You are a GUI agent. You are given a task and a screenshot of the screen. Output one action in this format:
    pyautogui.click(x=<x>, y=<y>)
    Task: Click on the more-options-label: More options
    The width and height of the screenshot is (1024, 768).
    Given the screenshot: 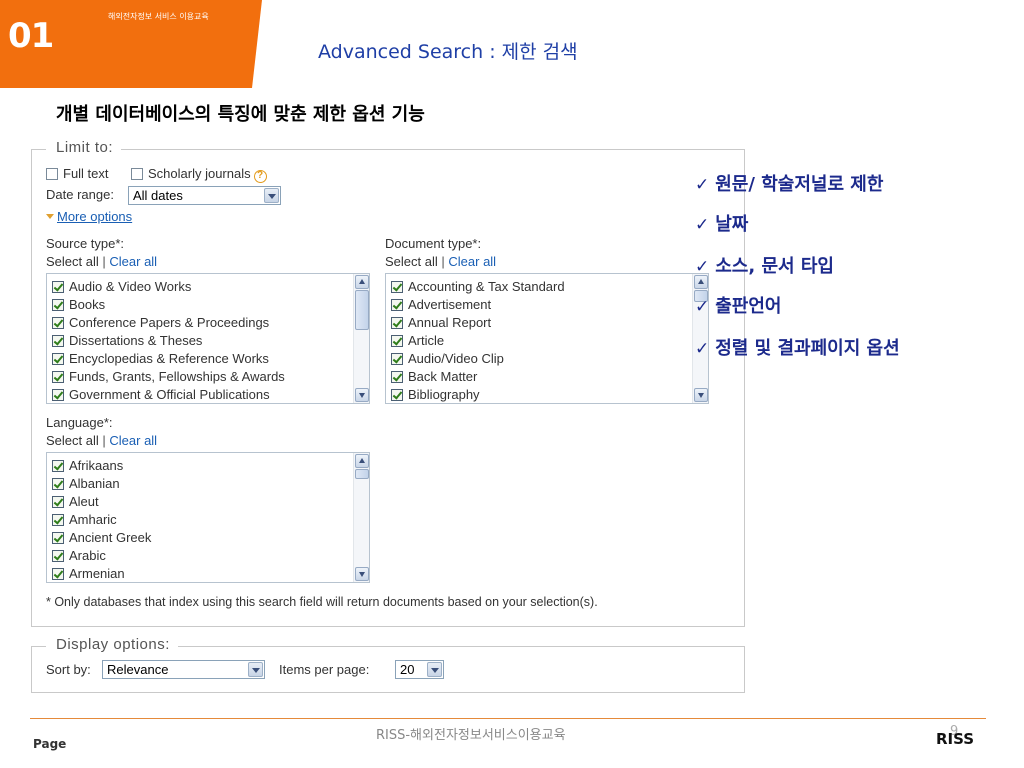 What is the action you would take?
    pyautogui.click(x=95, y=216)
    